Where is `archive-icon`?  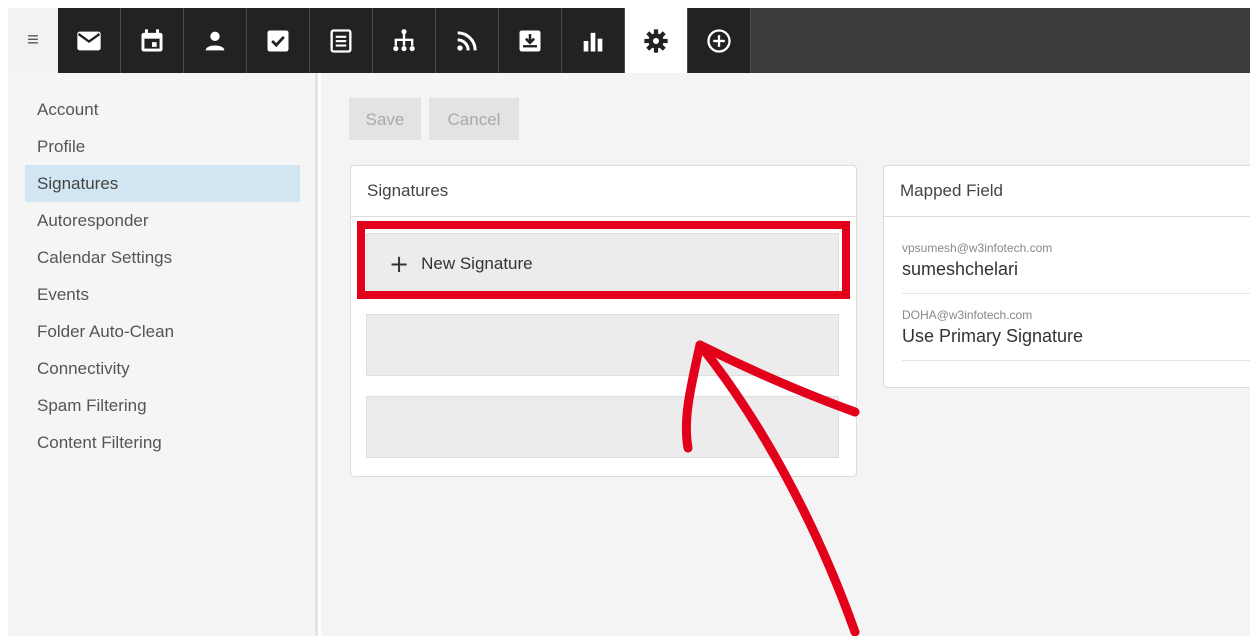 archive-icon is located at coordinates (530, 40).